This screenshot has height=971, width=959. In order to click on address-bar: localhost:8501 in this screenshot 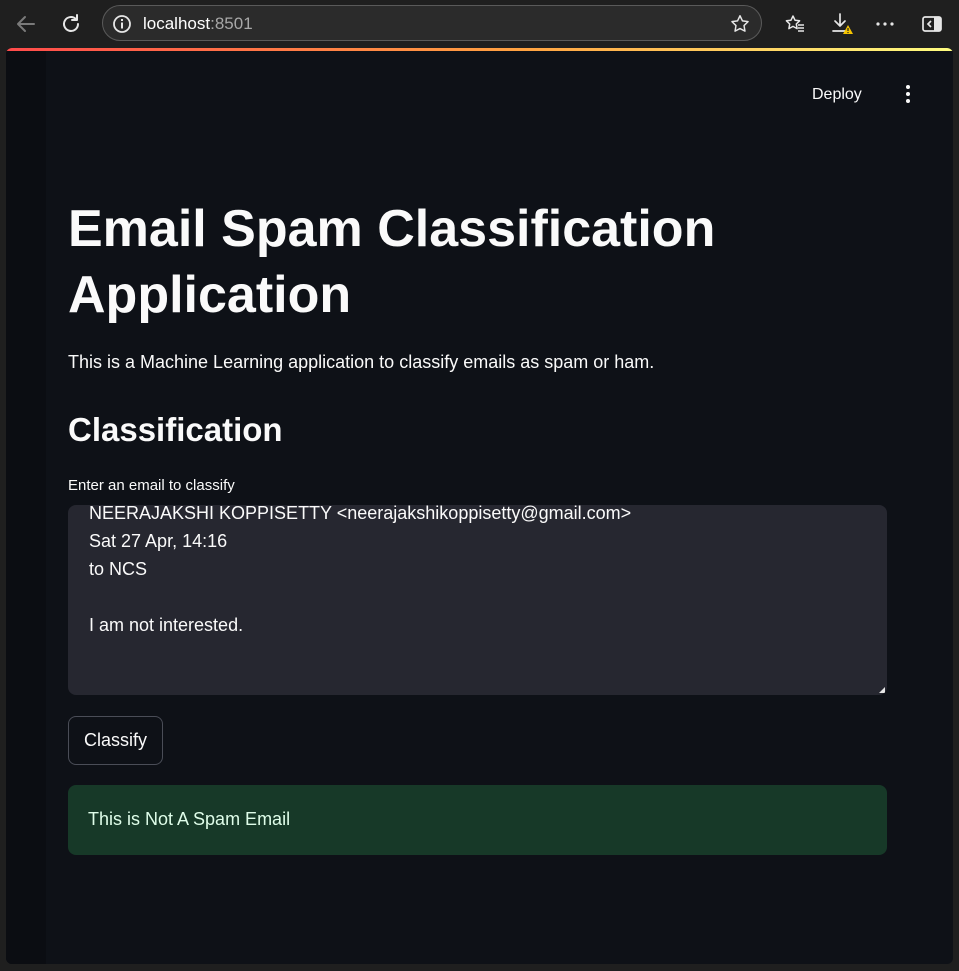, I will do `click(432, 23)`.